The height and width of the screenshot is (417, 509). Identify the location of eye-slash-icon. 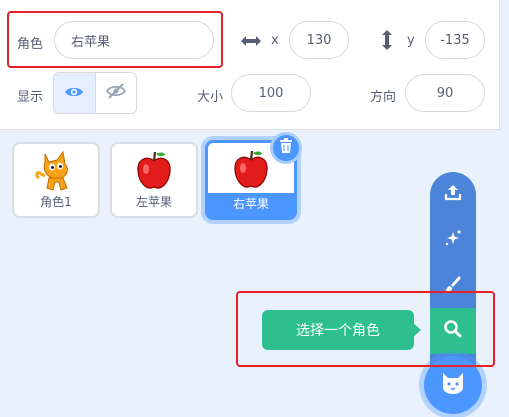
(115, 93).